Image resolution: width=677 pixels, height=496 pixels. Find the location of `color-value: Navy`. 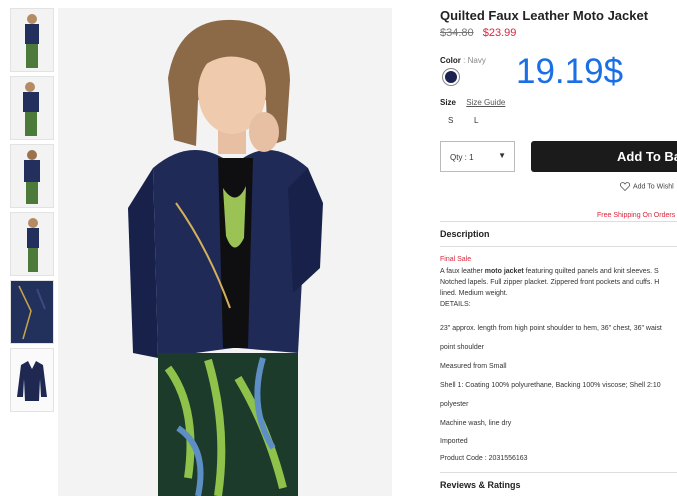

color-value: Navy is located at coordinates (476, 60).